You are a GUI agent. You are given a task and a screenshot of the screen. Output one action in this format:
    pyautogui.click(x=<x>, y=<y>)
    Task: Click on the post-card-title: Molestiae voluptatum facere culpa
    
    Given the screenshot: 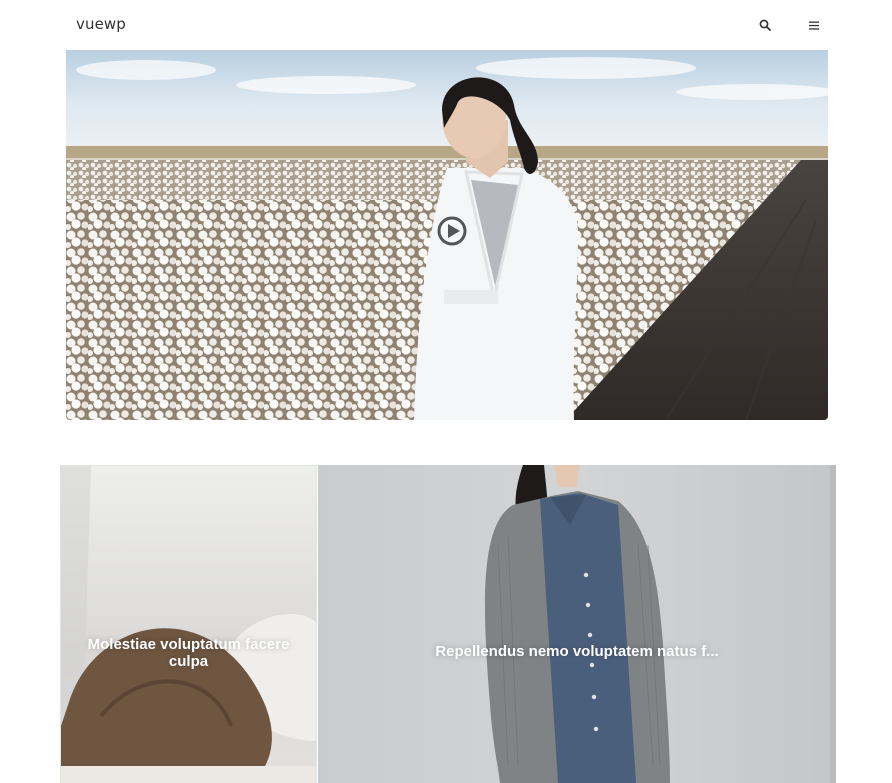 What is the action you would take?
    pyautogui.click(x=188, y=653)
    